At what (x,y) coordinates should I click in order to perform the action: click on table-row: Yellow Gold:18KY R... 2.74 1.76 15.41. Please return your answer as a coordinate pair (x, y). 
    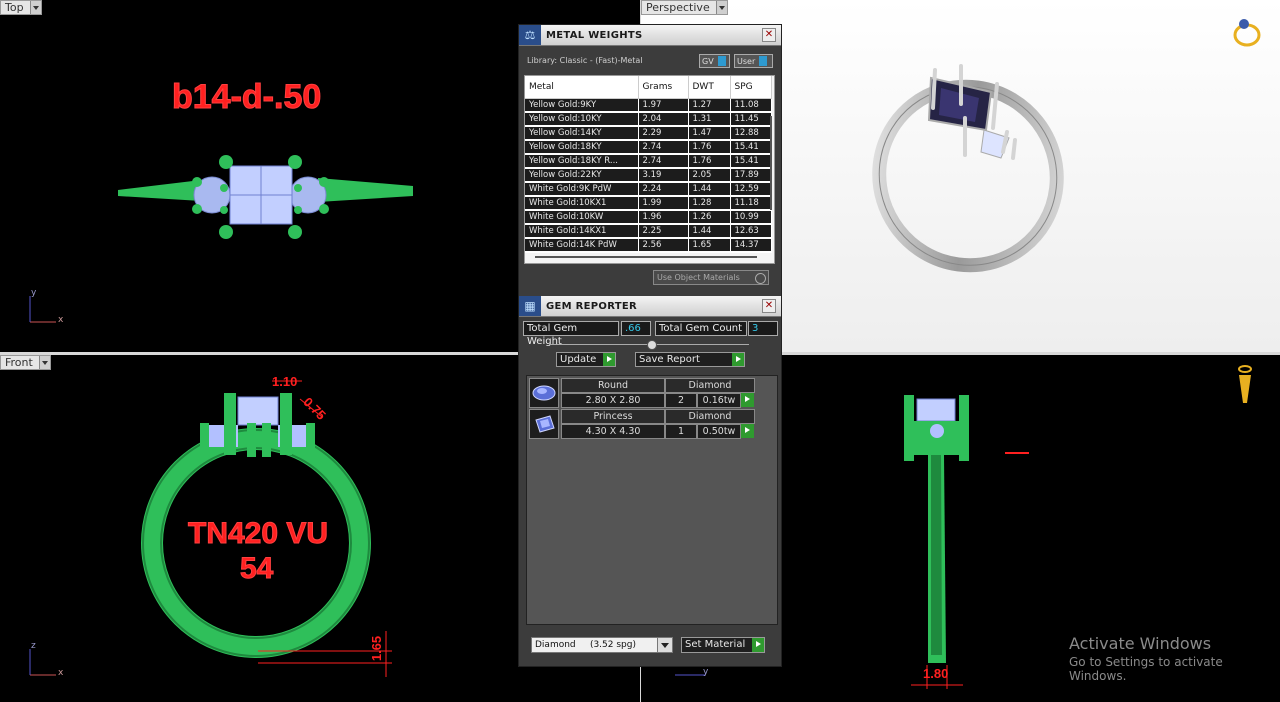
    Looking at the image, I should click on (648, 161).